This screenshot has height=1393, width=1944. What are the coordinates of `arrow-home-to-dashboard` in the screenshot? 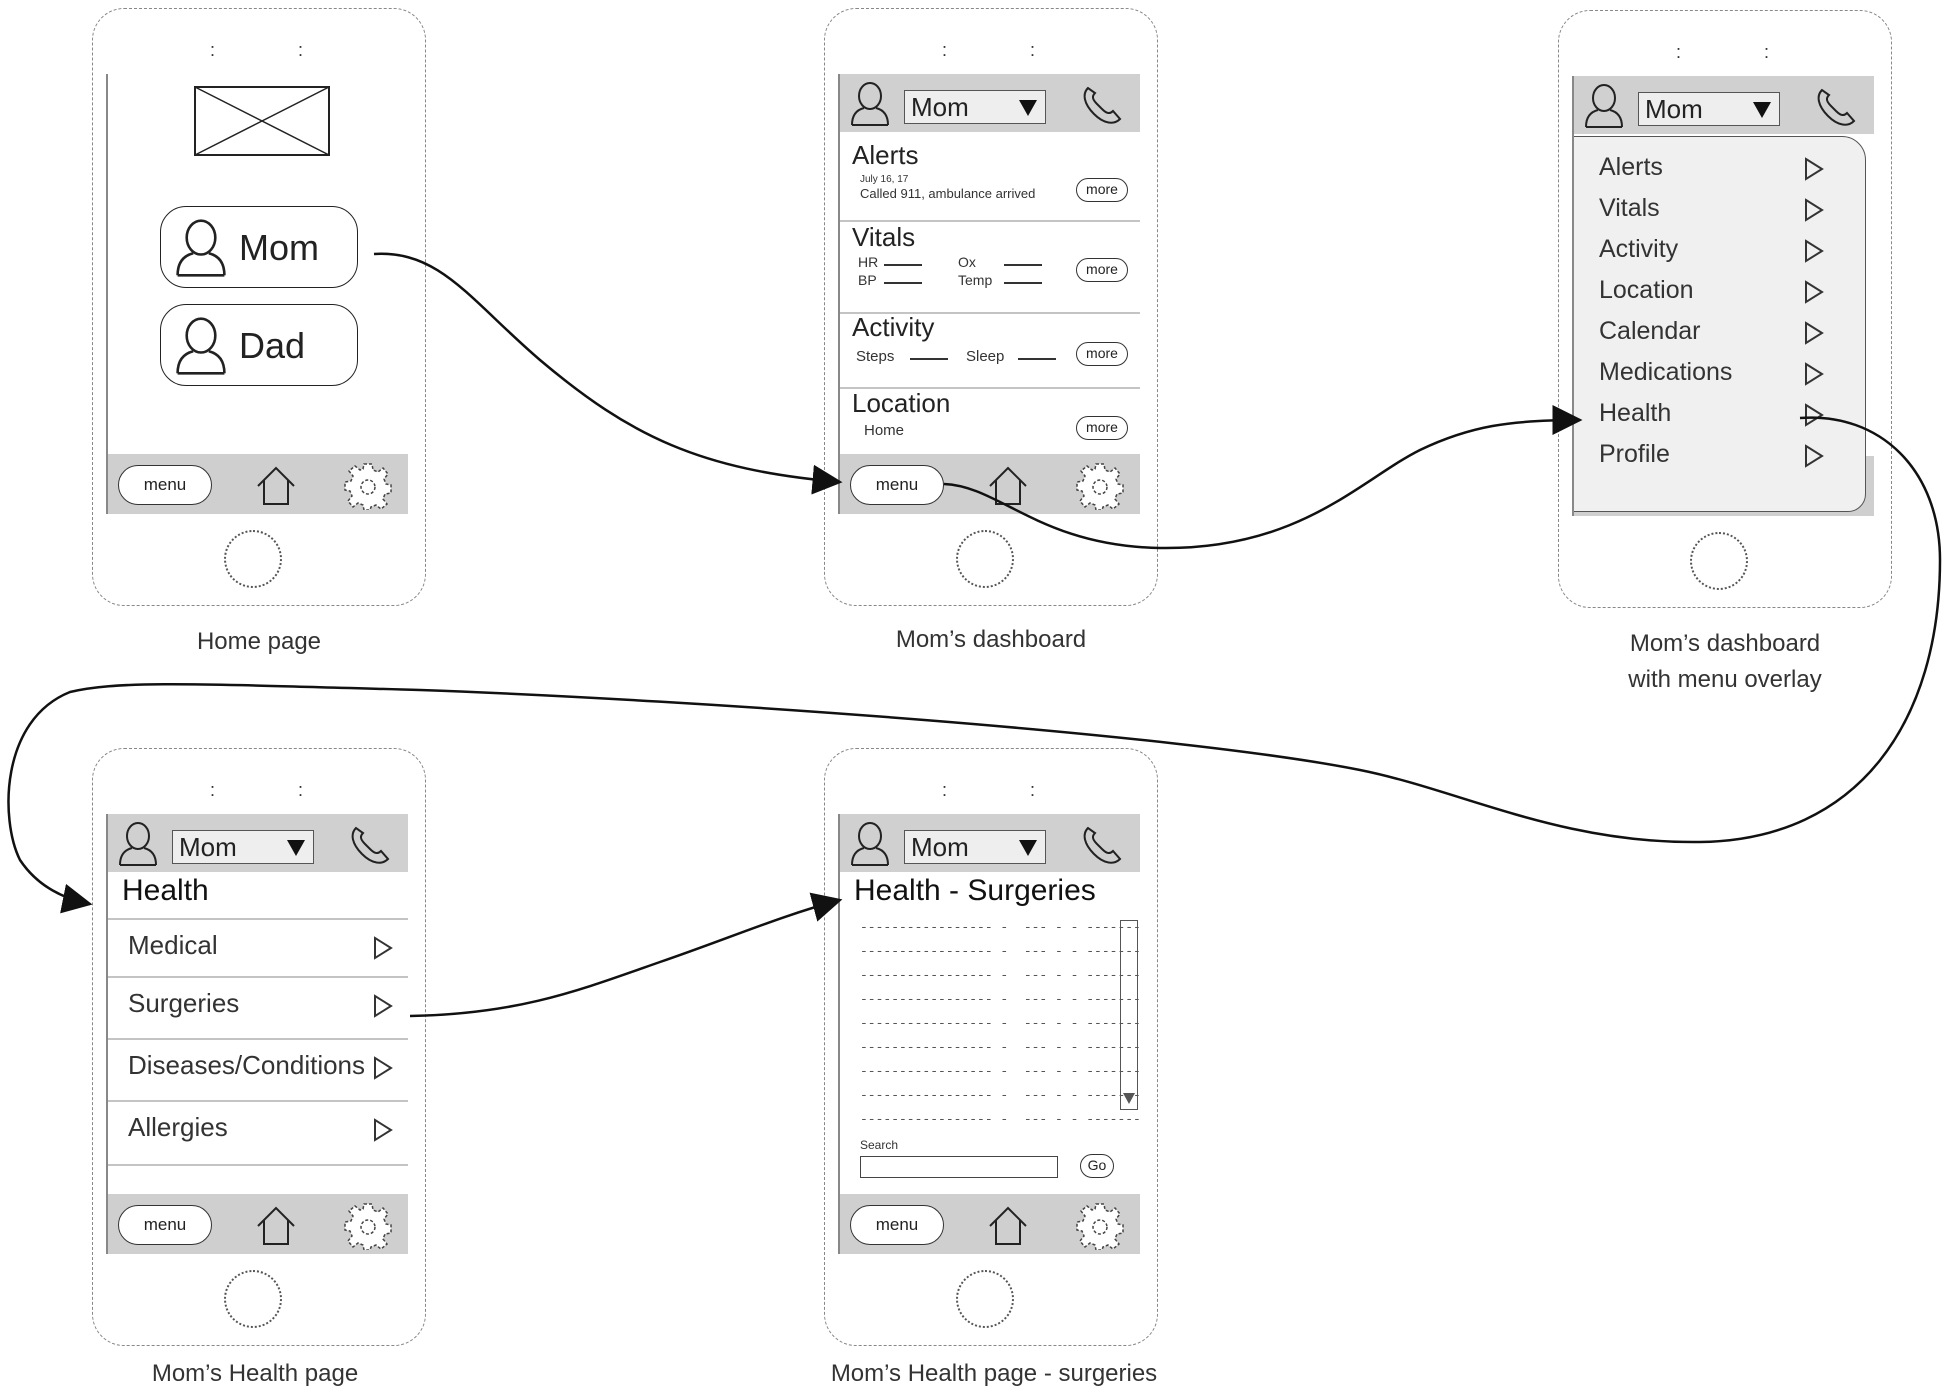 It's located at (608, 373).